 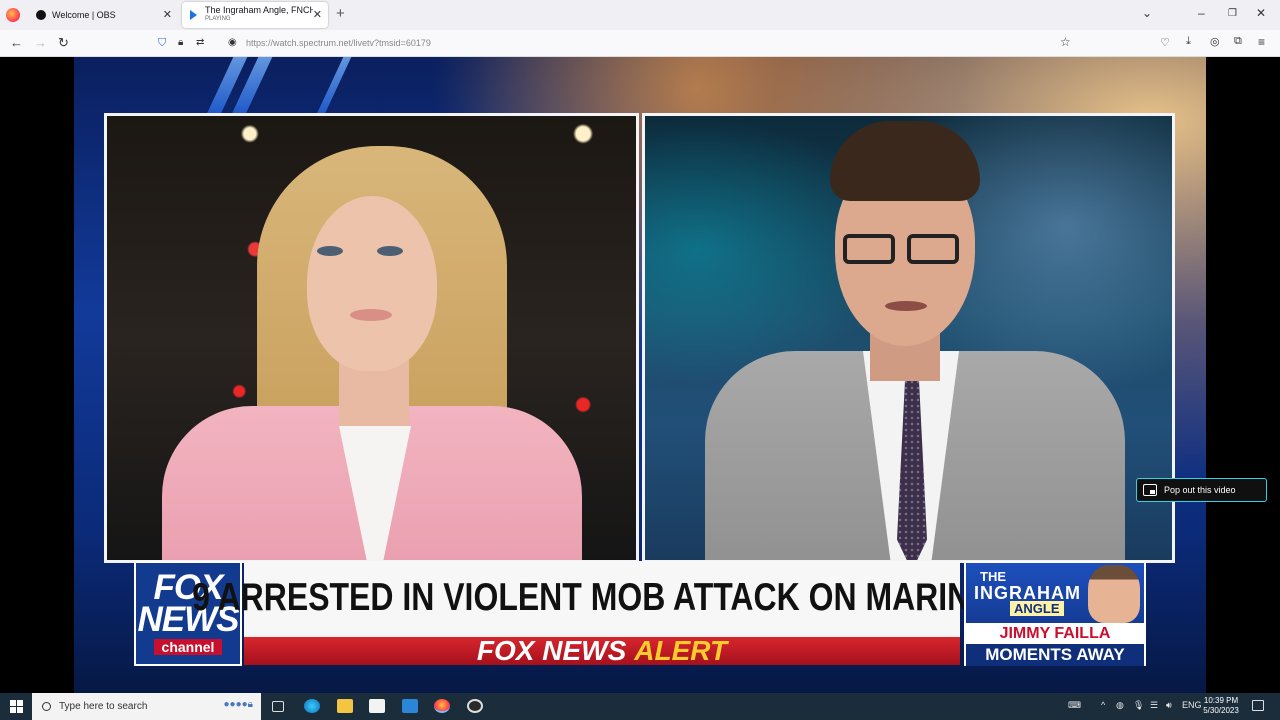 I want to click on notification-icon, so click(x=1258, y=705).